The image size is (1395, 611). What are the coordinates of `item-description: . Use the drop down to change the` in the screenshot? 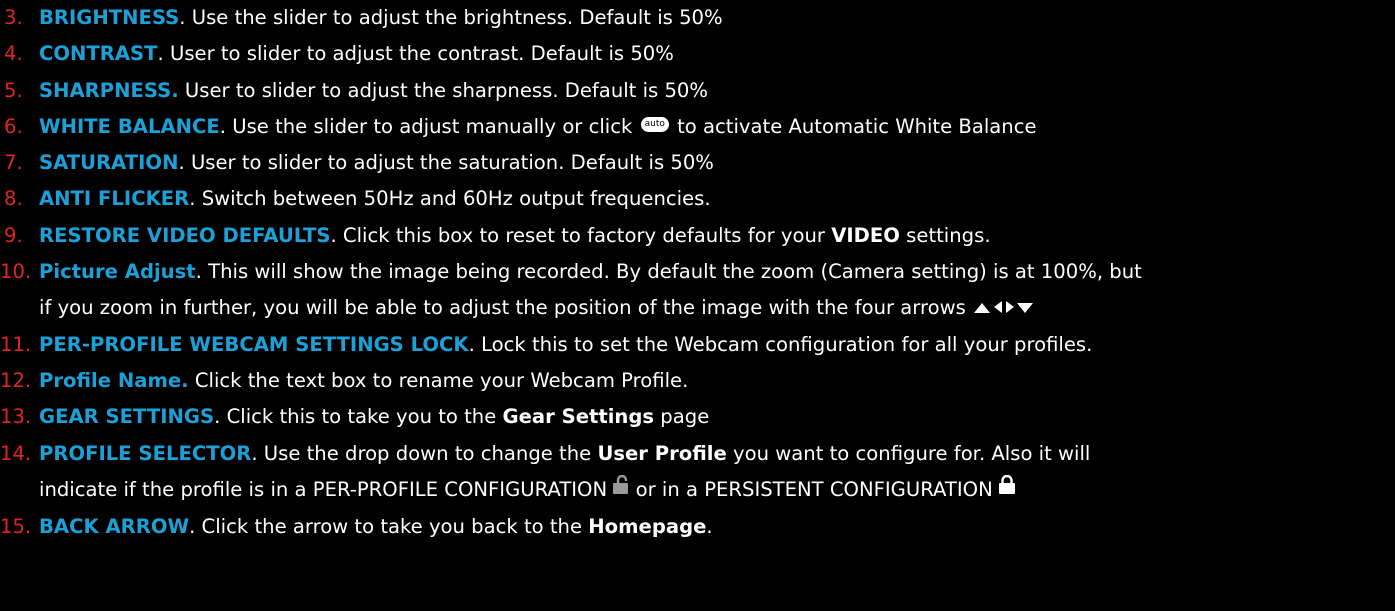 It's located at (424, 453).